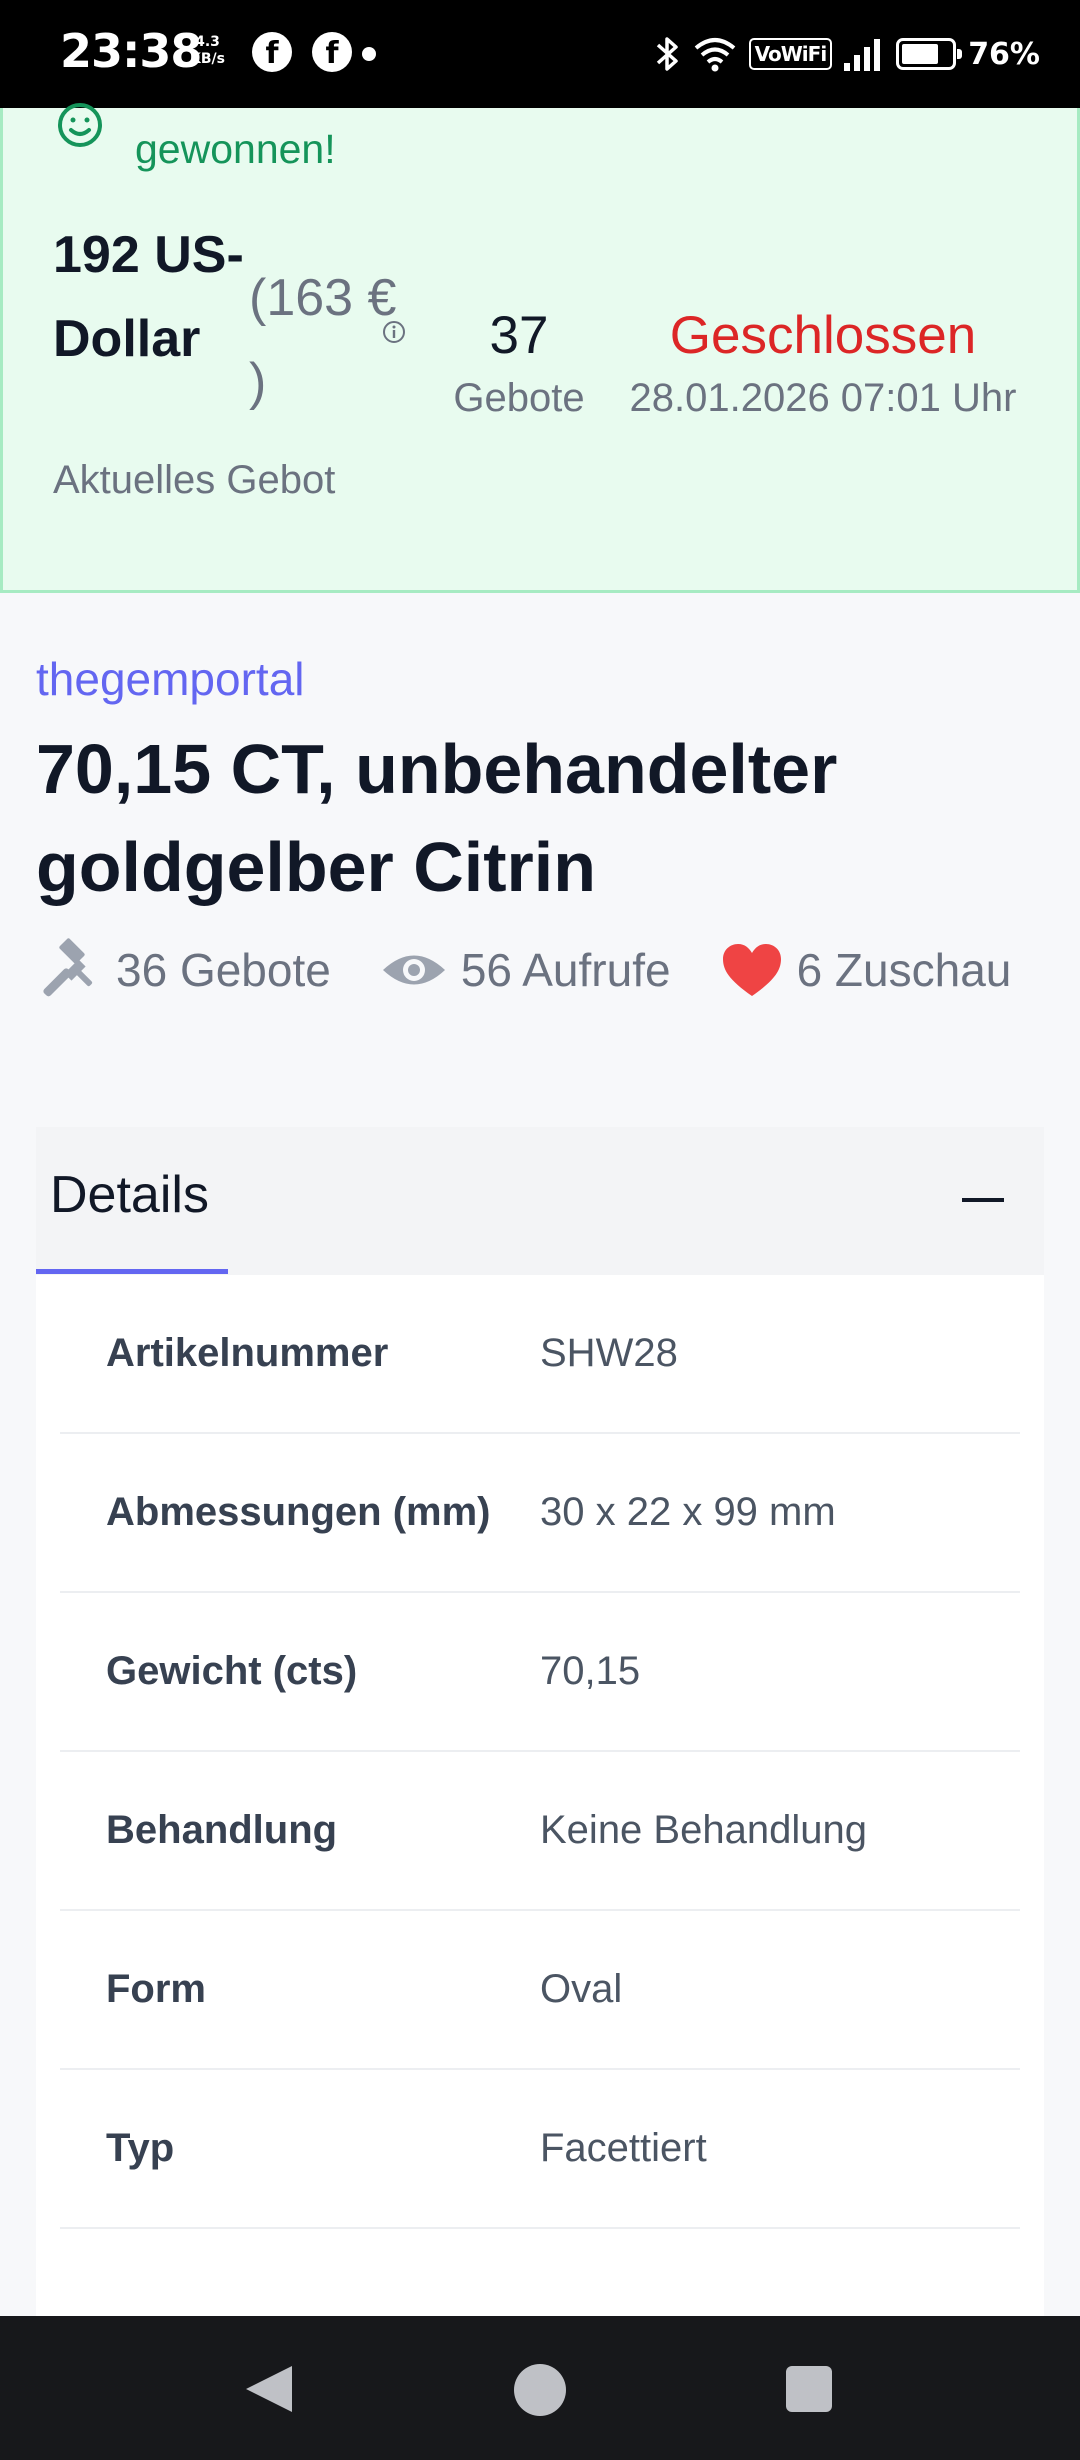 This screenshot has width=1080, height=2460. I want to click on won-message: gewonnen!, so click(235, 149).